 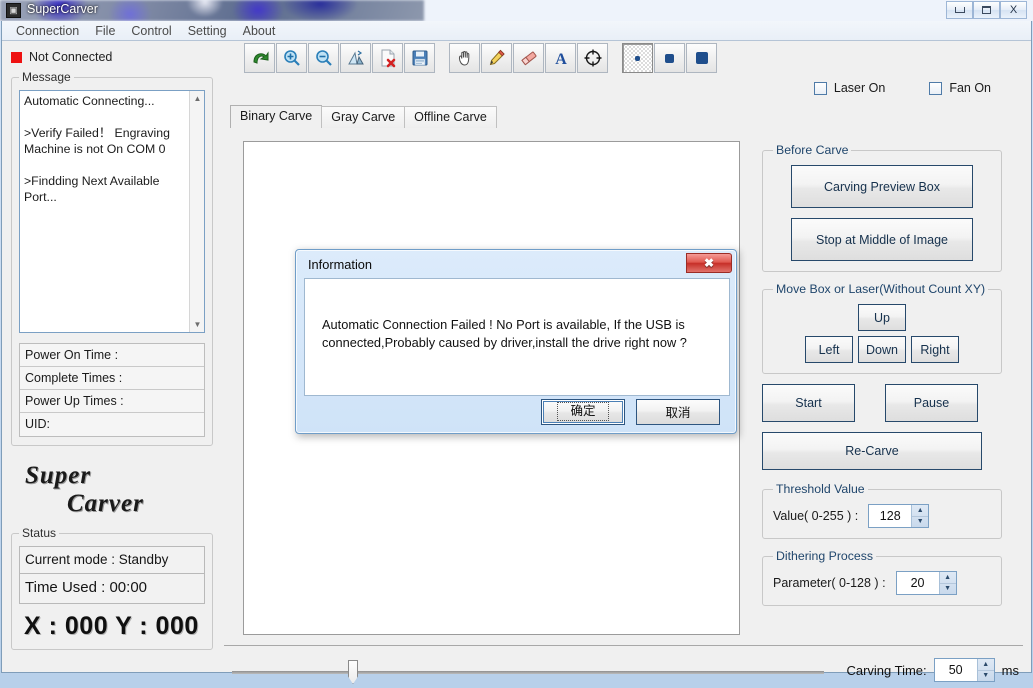 What do you see at coordinates (112, 378) in the screenshot?
I see `complete-times-row: Complete Times :` at bounding box center [112, 378].